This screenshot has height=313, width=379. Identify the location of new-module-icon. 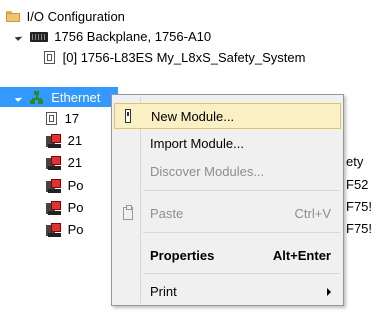
(128, 116).